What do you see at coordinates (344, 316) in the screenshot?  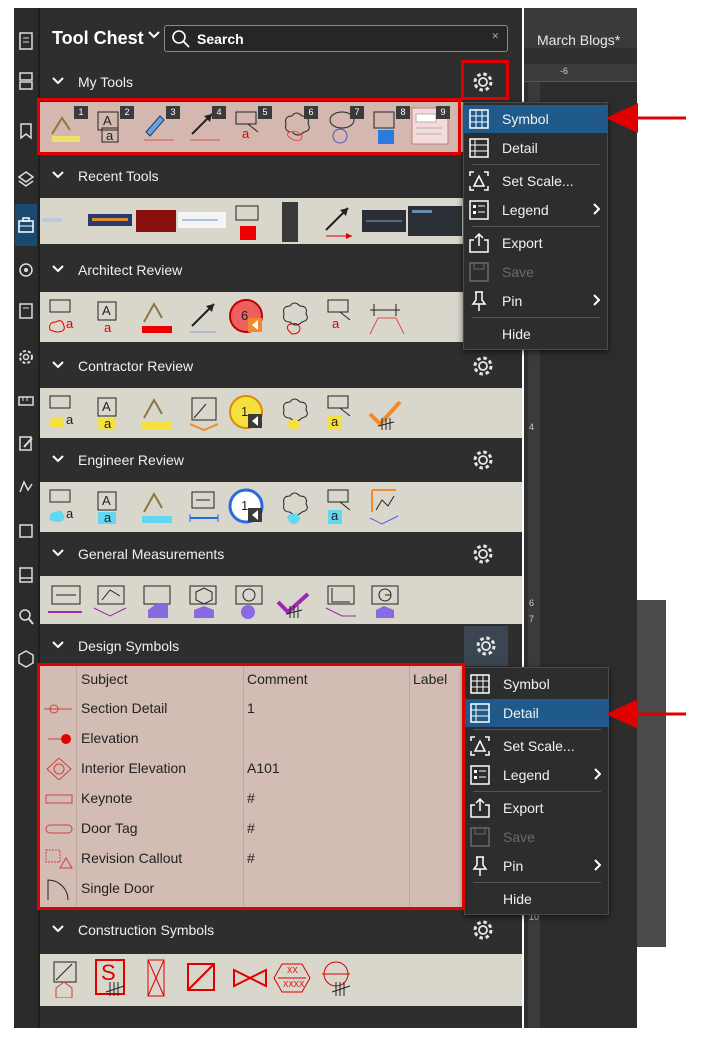 I see `tool-callout-red: a` at bounding box center [344, 316].